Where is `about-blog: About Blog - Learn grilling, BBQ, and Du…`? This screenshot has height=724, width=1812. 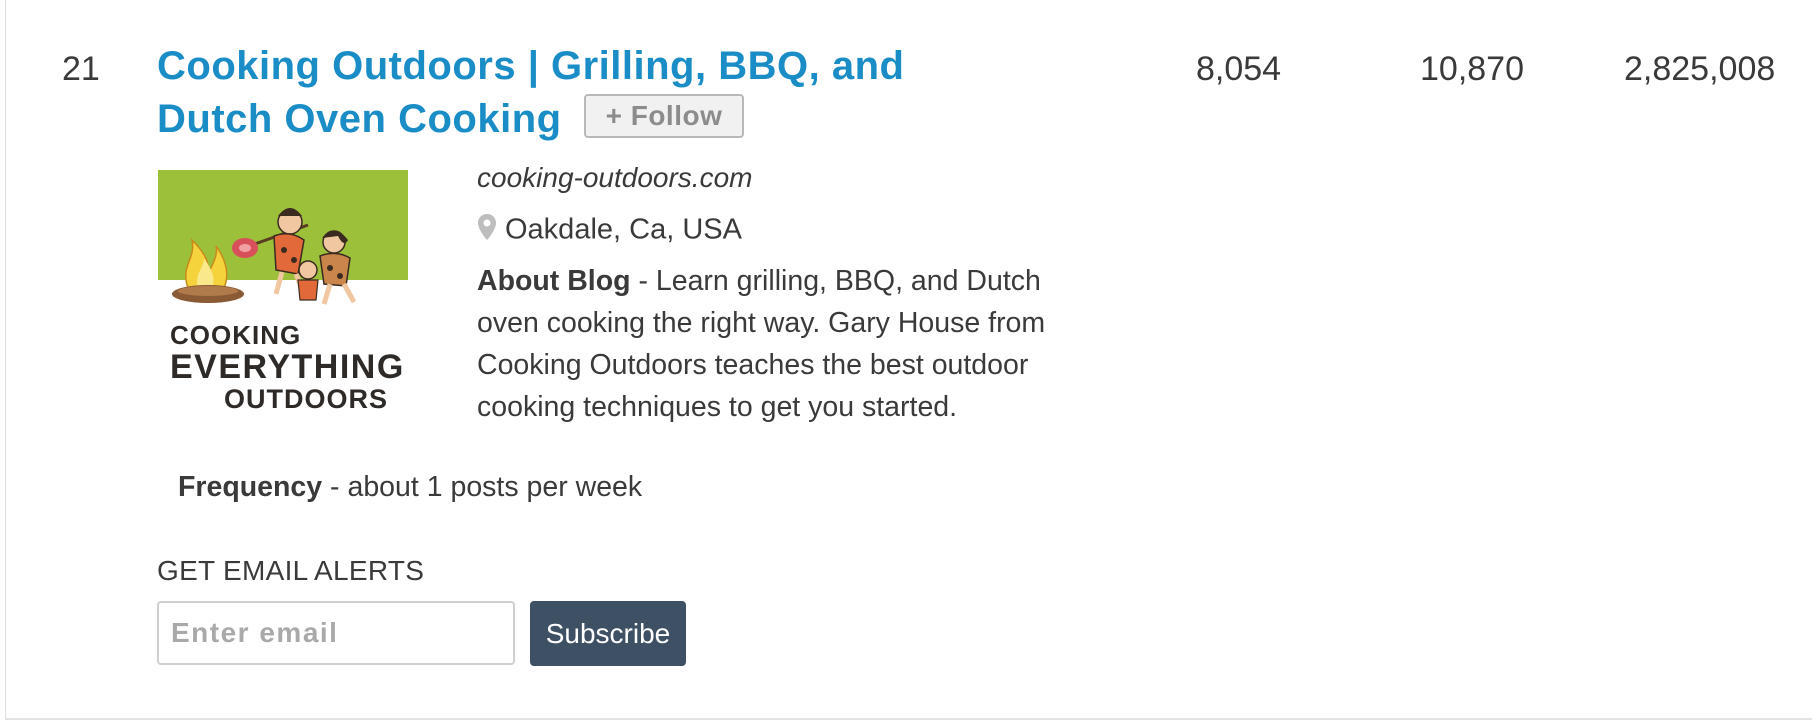
about-blog: About Blog - Learn grilling, BBQ, and Du… is located at coordinates (767, 344).